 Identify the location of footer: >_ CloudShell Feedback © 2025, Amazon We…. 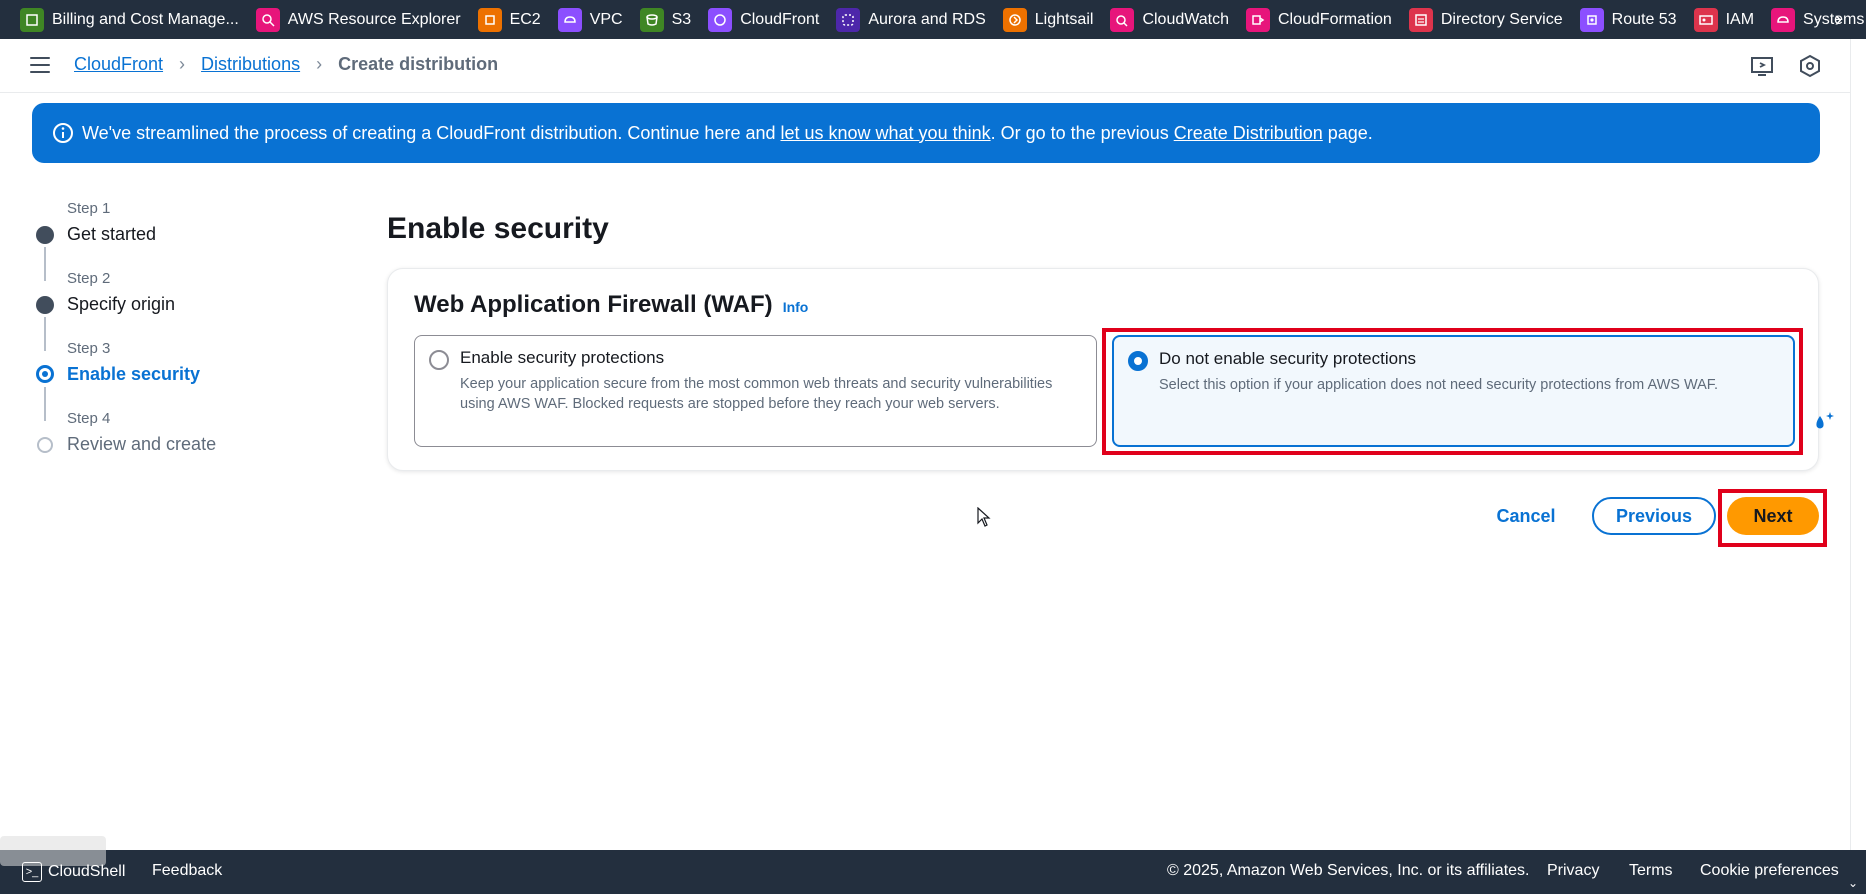
(933, 865).